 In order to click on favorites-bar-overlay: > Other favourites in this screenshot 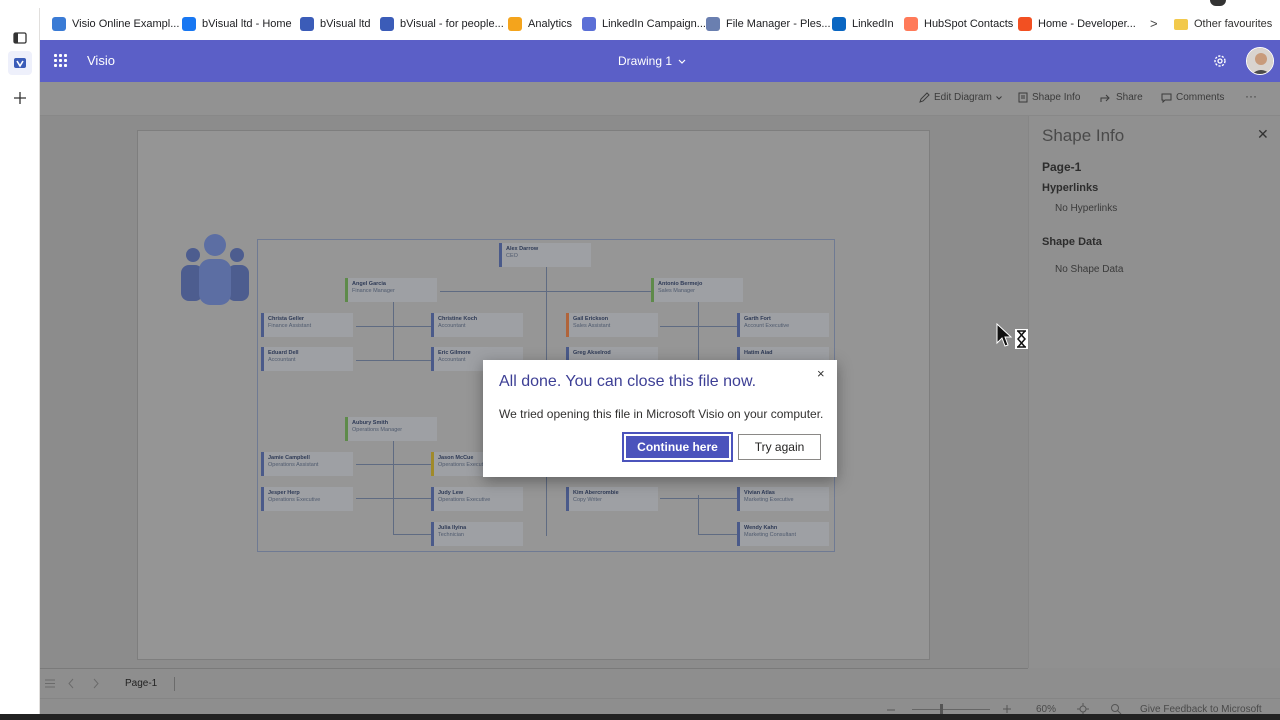, I will do `click(660, 24)`.